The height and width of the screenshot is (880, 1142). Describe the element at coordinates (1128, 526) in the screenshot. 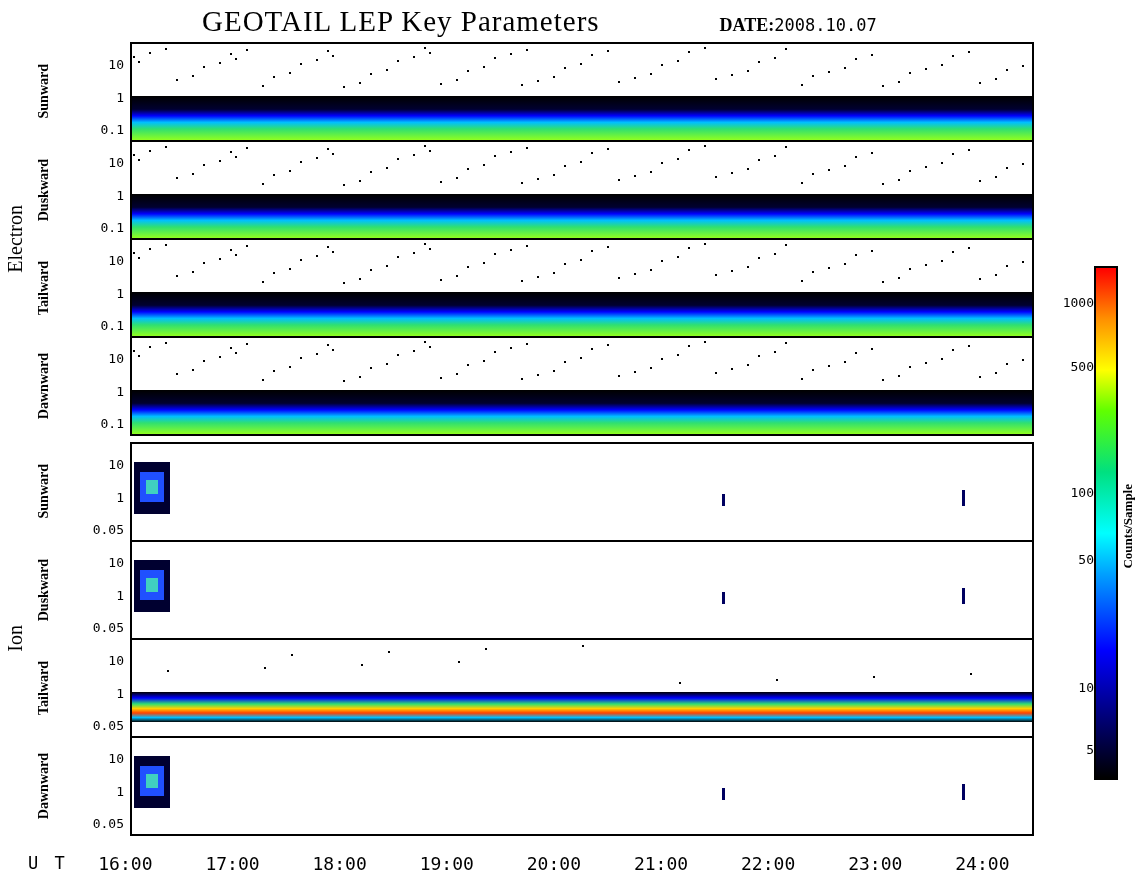

I see `colorbar-label: Counts/Sample` at that location.